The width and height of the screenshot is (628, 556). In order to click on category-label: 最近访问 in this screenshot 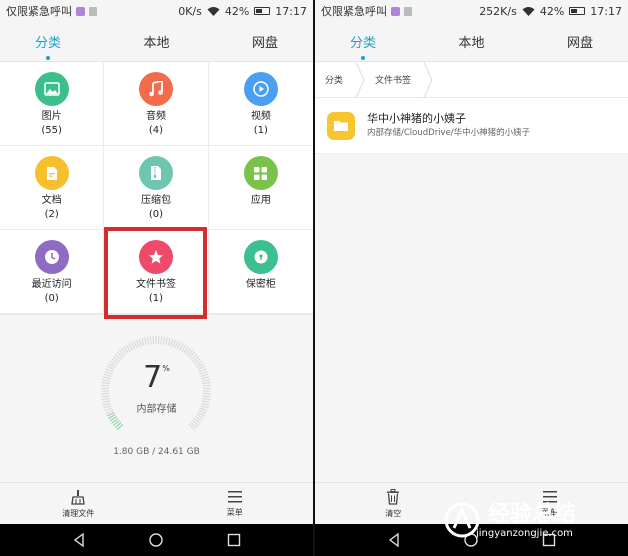, I will do `click(51, 284)`.